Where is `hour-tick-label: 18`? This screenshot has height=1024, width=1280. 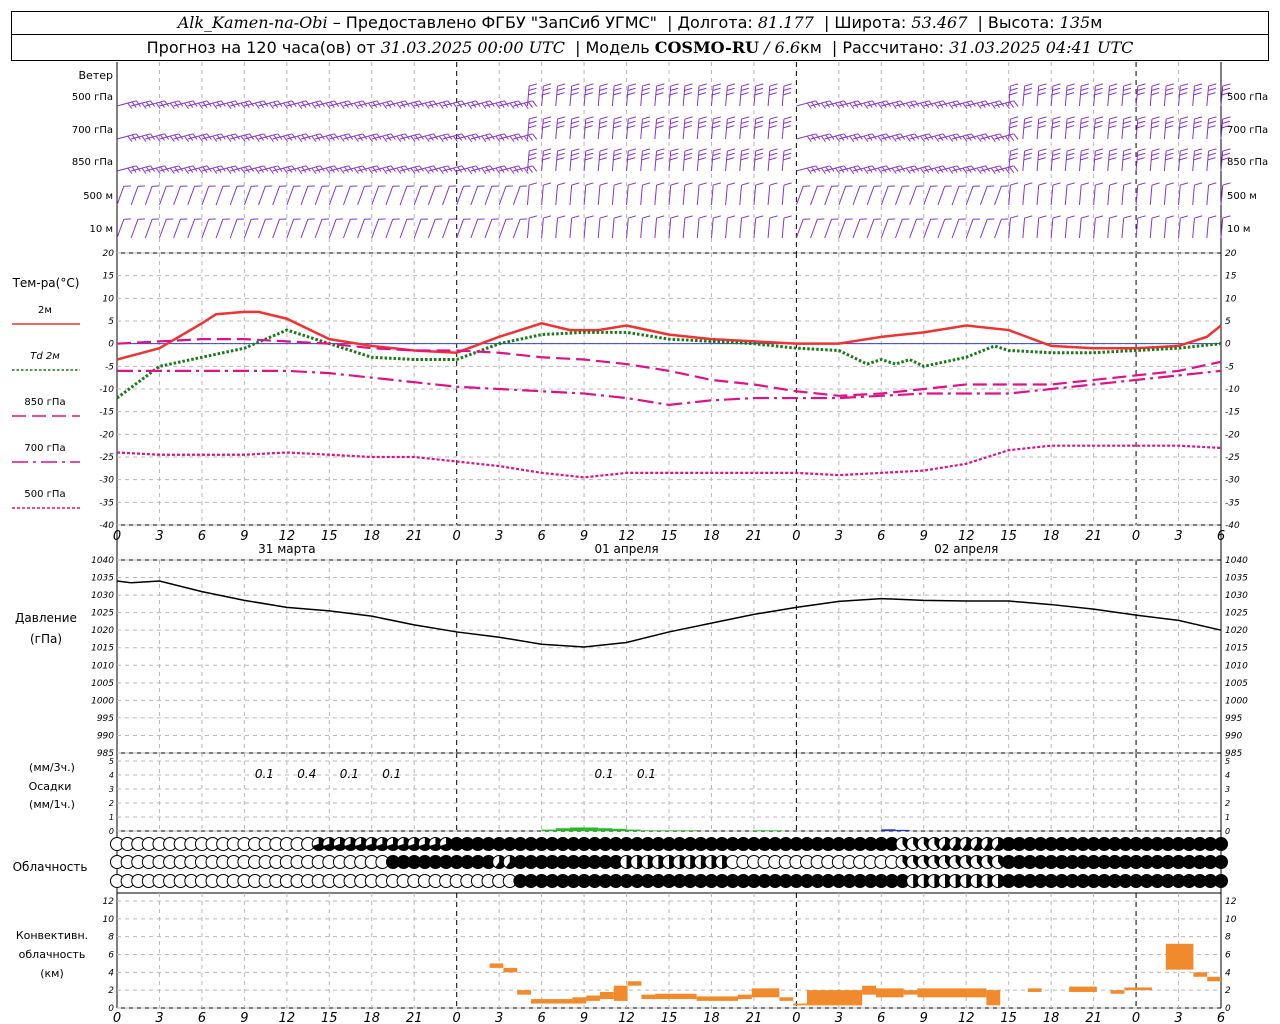 hour-tick-label: 18 is located at coordinates (1051, 1017).